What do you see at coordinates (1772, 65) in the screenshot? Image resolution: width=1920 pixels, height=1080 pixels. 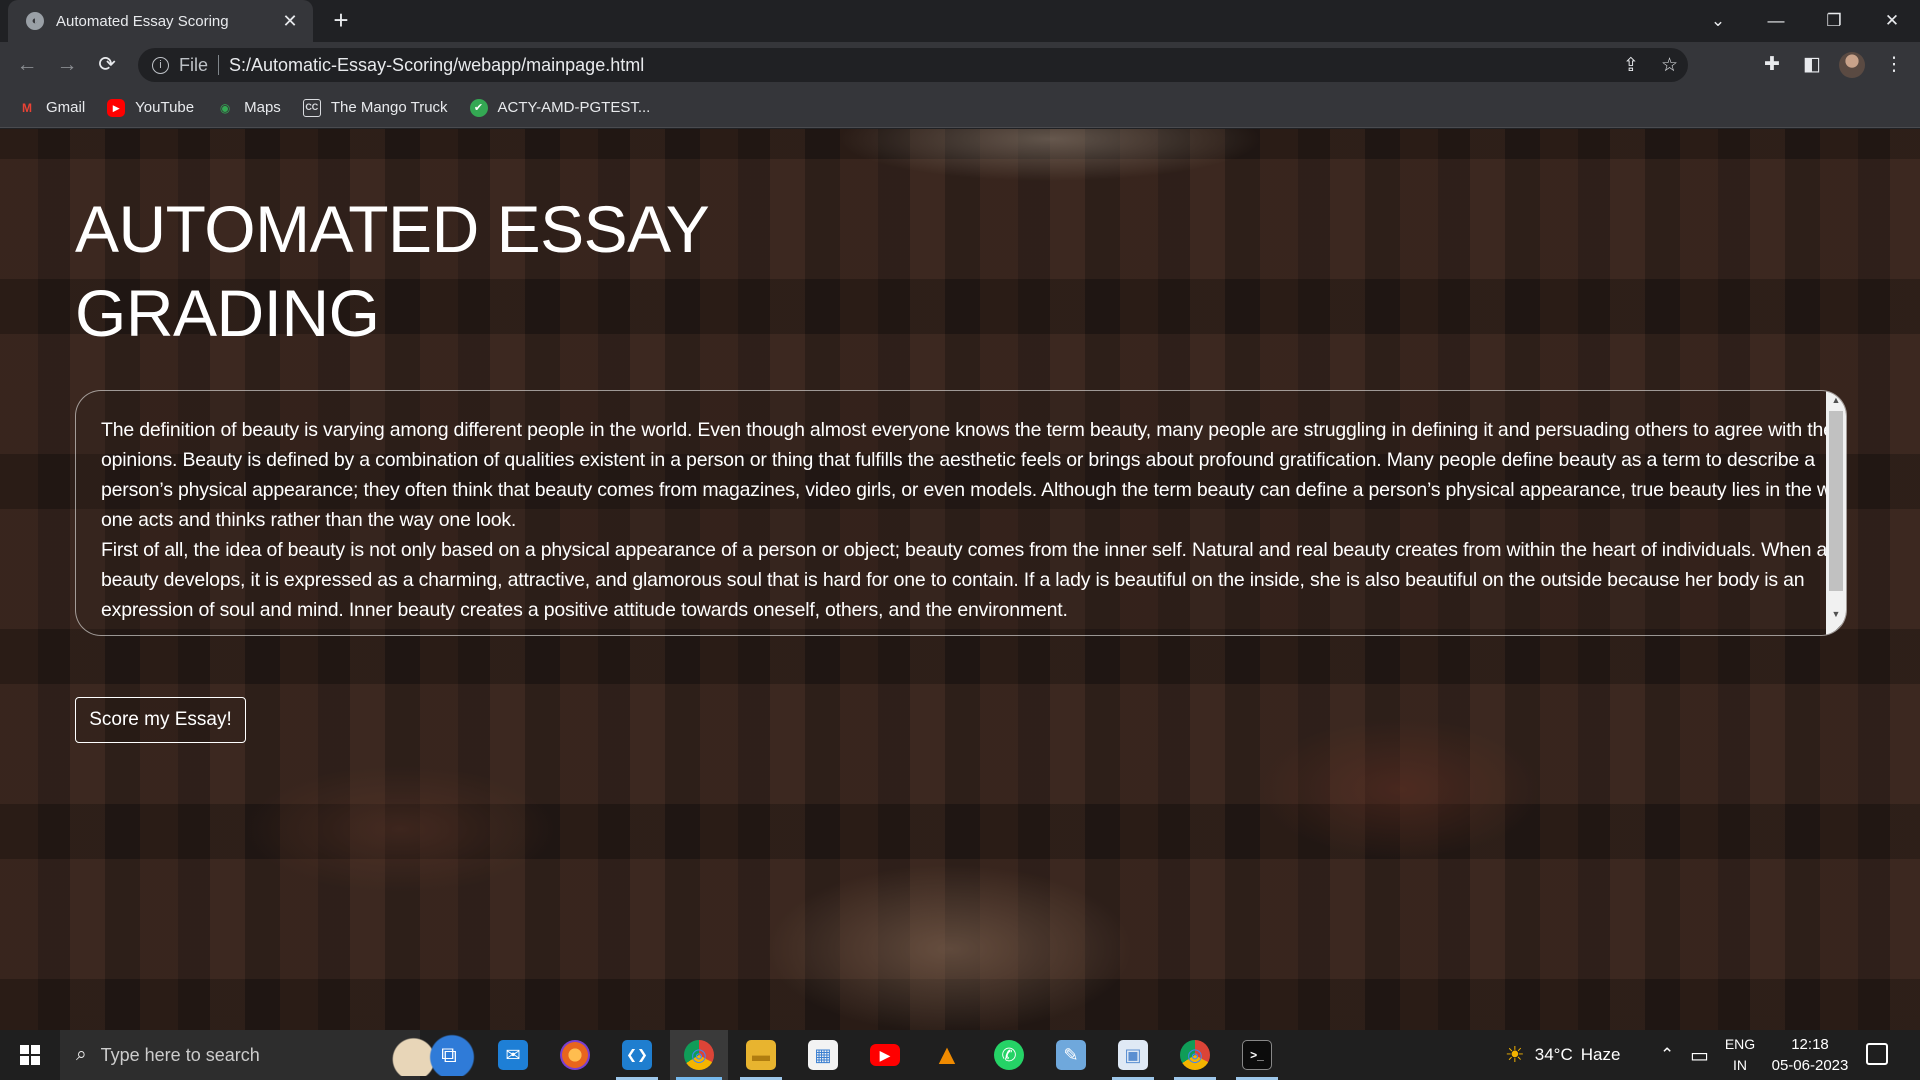 I see `extensions-puzzle-icon: ✚` at bounding box center [1772, 65].